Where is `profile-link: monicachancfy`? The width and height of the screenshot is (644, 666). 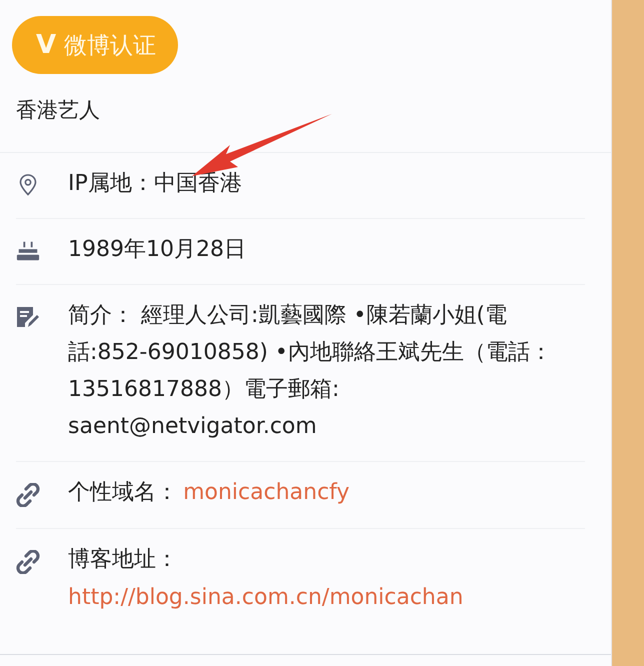
profile-link: monicachancfy is located at coordinates (266, 492).